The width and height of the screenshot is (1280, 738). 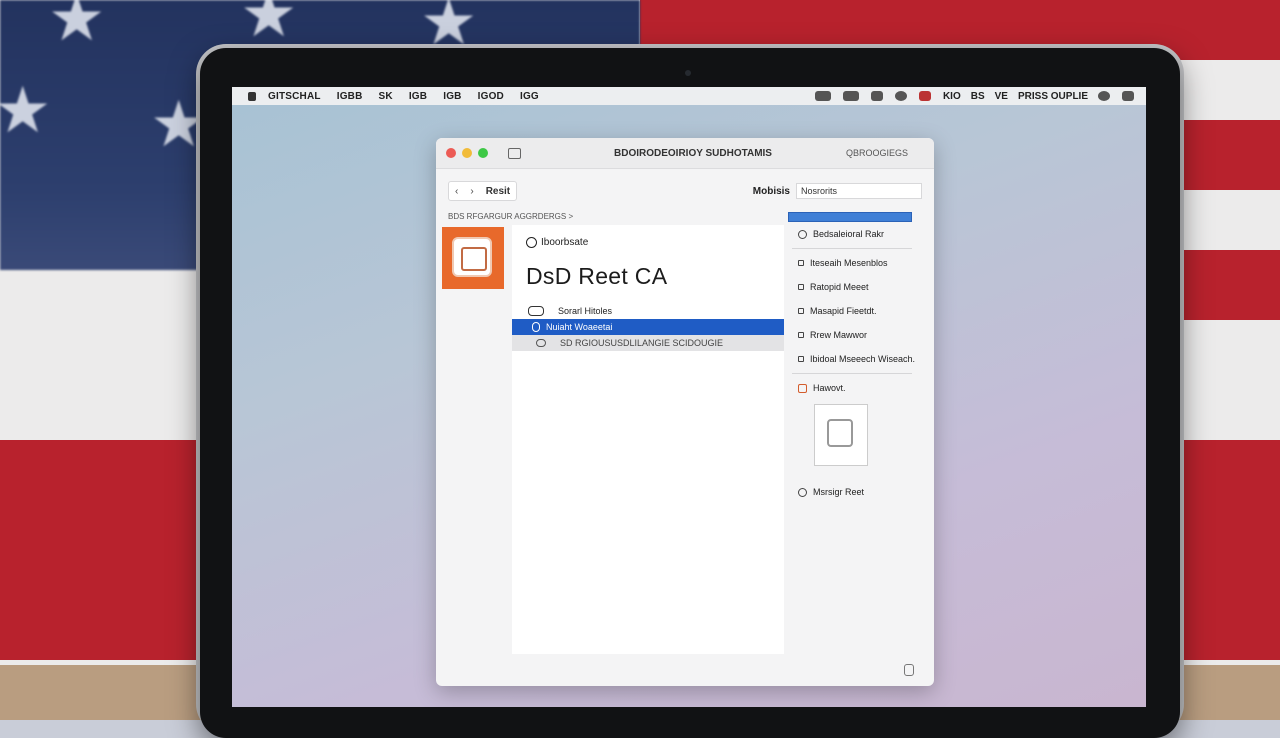 I want to click on page-title: DsD Reet CA, so click(x=597, y=276).